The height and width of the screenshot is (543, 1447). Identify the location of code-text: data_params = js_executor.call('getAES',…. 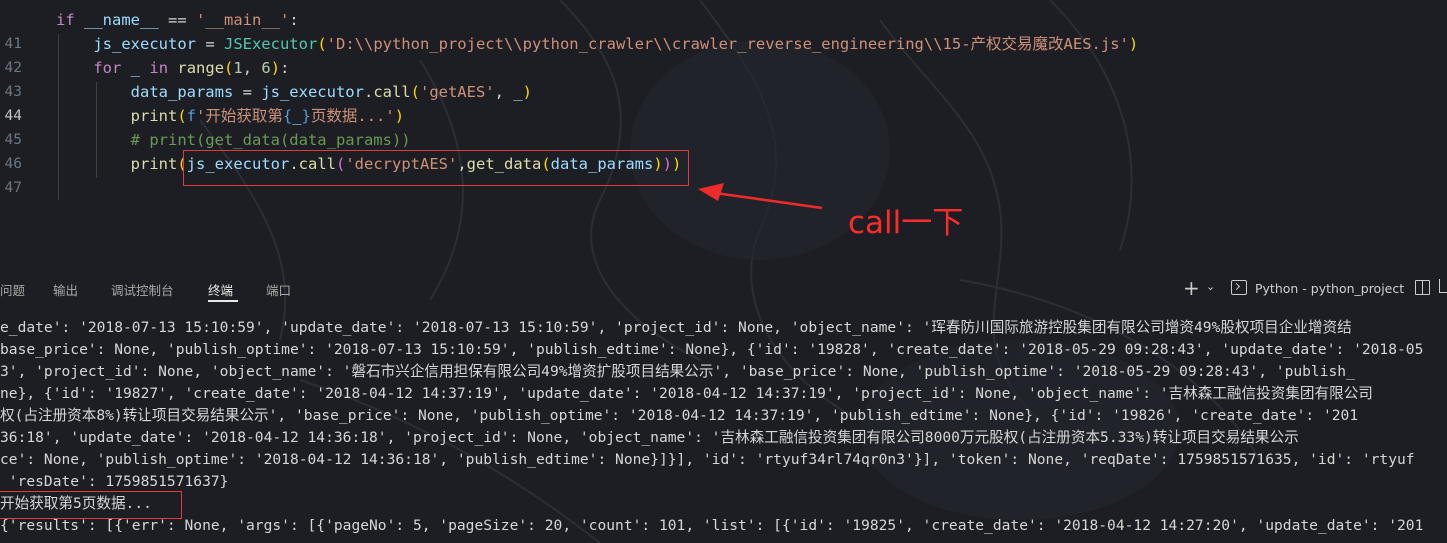
(294, 92).